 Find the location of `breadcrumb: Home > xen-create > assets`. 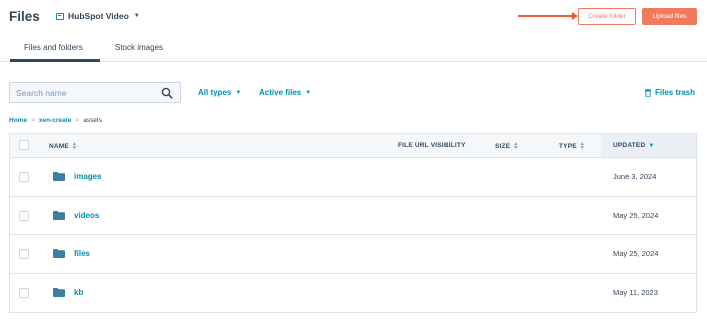

breadcrumb: Home > xen-create > assets is located at coordinates (55, 120).